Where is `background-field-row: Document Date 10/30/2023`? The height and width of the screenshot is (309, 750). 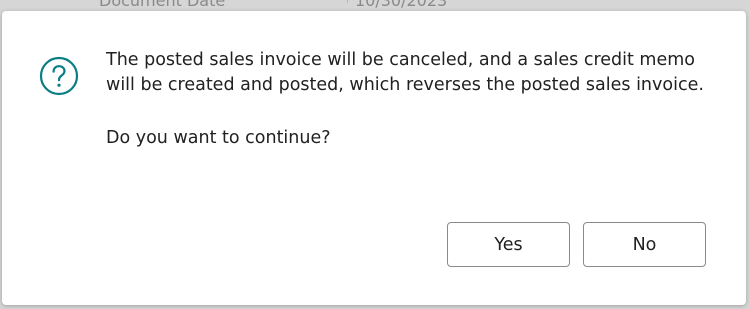
background-field-row: Document Date 10/30/2023 is located at coordinates (375, 5).